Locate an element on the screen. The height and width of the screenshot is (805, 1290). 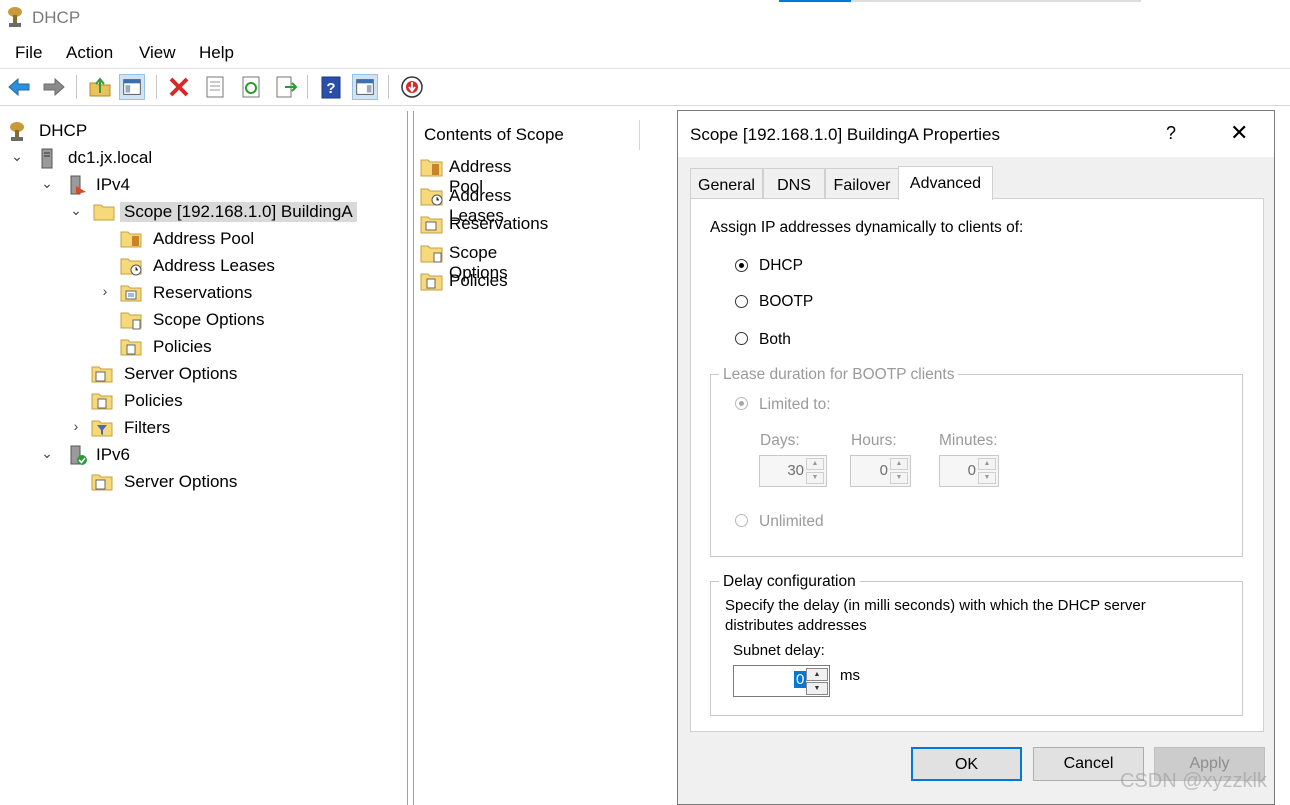
show-hide-action-pane-icon is located at coordinates (365, 87).